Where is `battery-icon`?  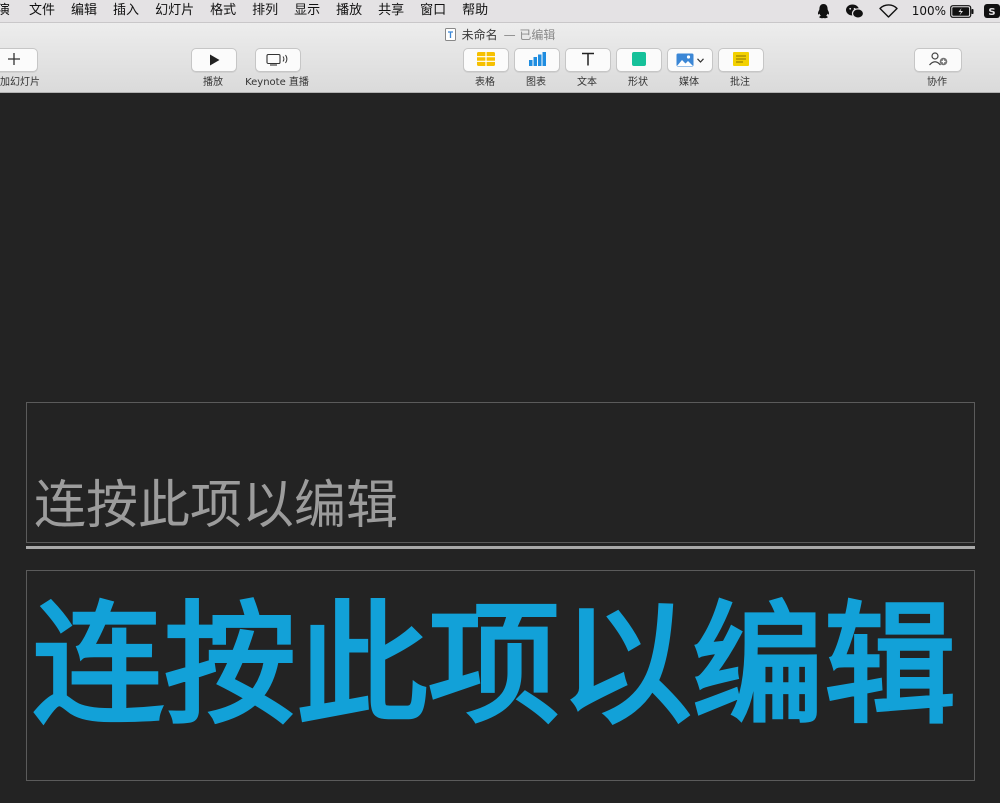
battery-icon is located at coordinates (962, 11).